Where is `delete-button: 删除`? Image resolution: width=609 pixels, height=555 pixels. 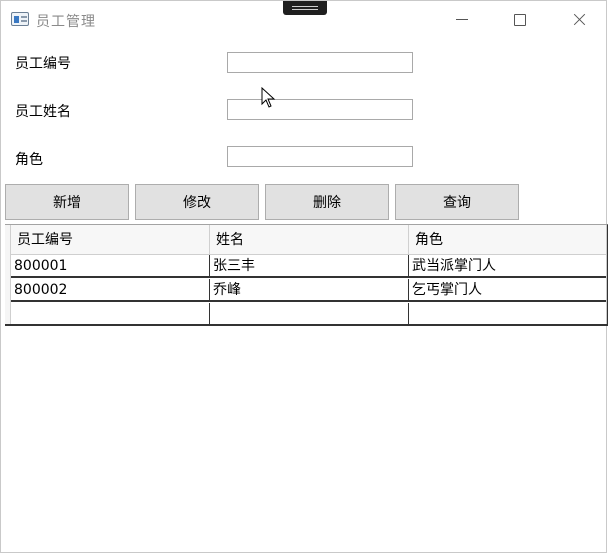 delete-button: 删除 is located at coordinates (327, 202).